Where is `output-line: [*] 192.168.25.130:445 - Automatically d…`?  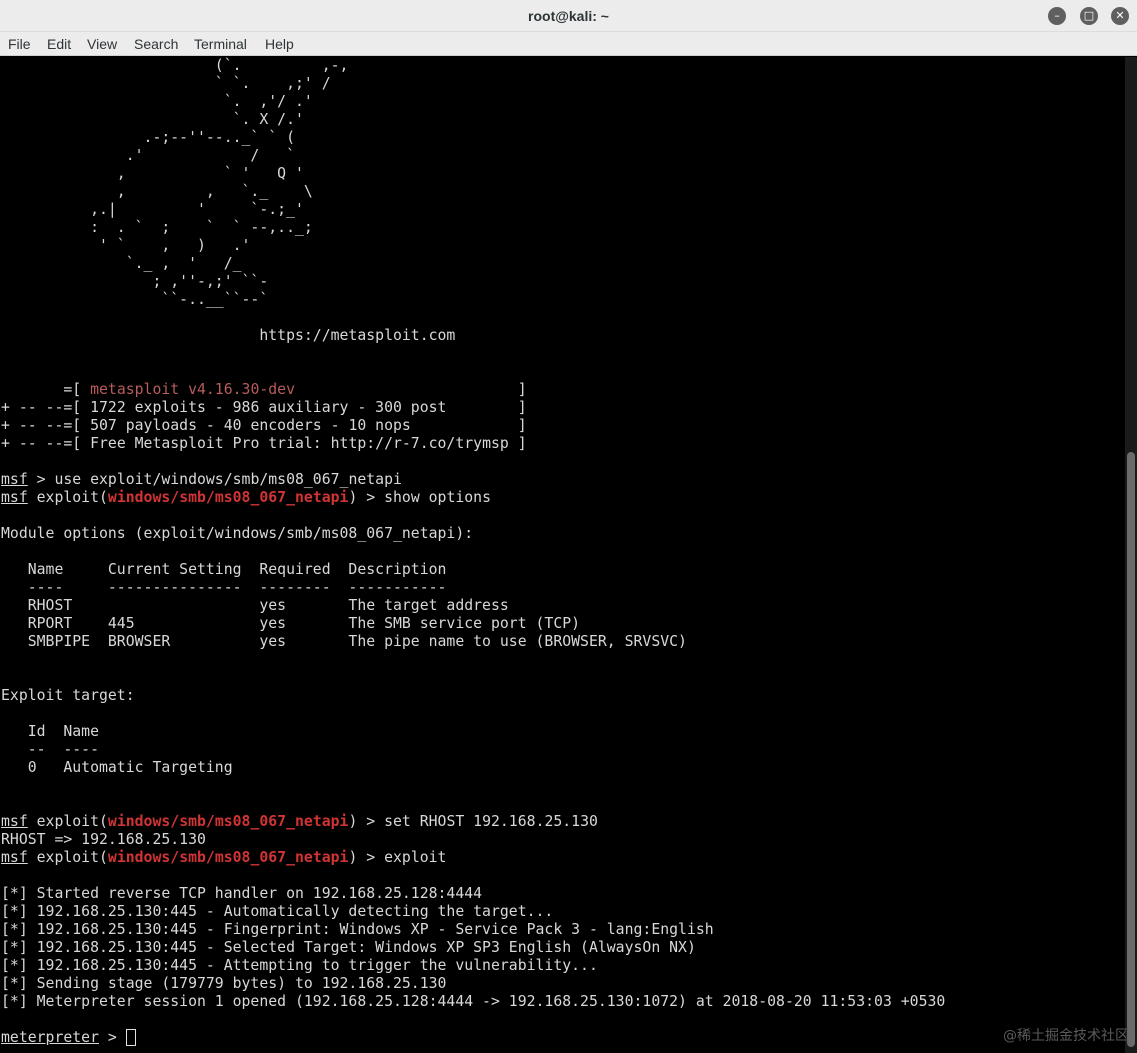
output-line: [*] 192.168.25.130:445 - Automatically d… is located at coordinates (277, 911).